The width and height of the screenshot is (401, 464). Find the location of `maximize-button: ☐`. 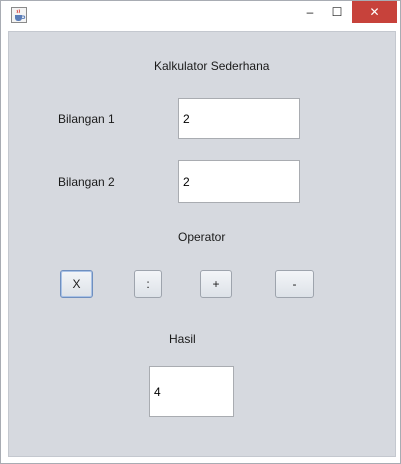

maximize-button: ☐ is located at coordinates (337, 12).